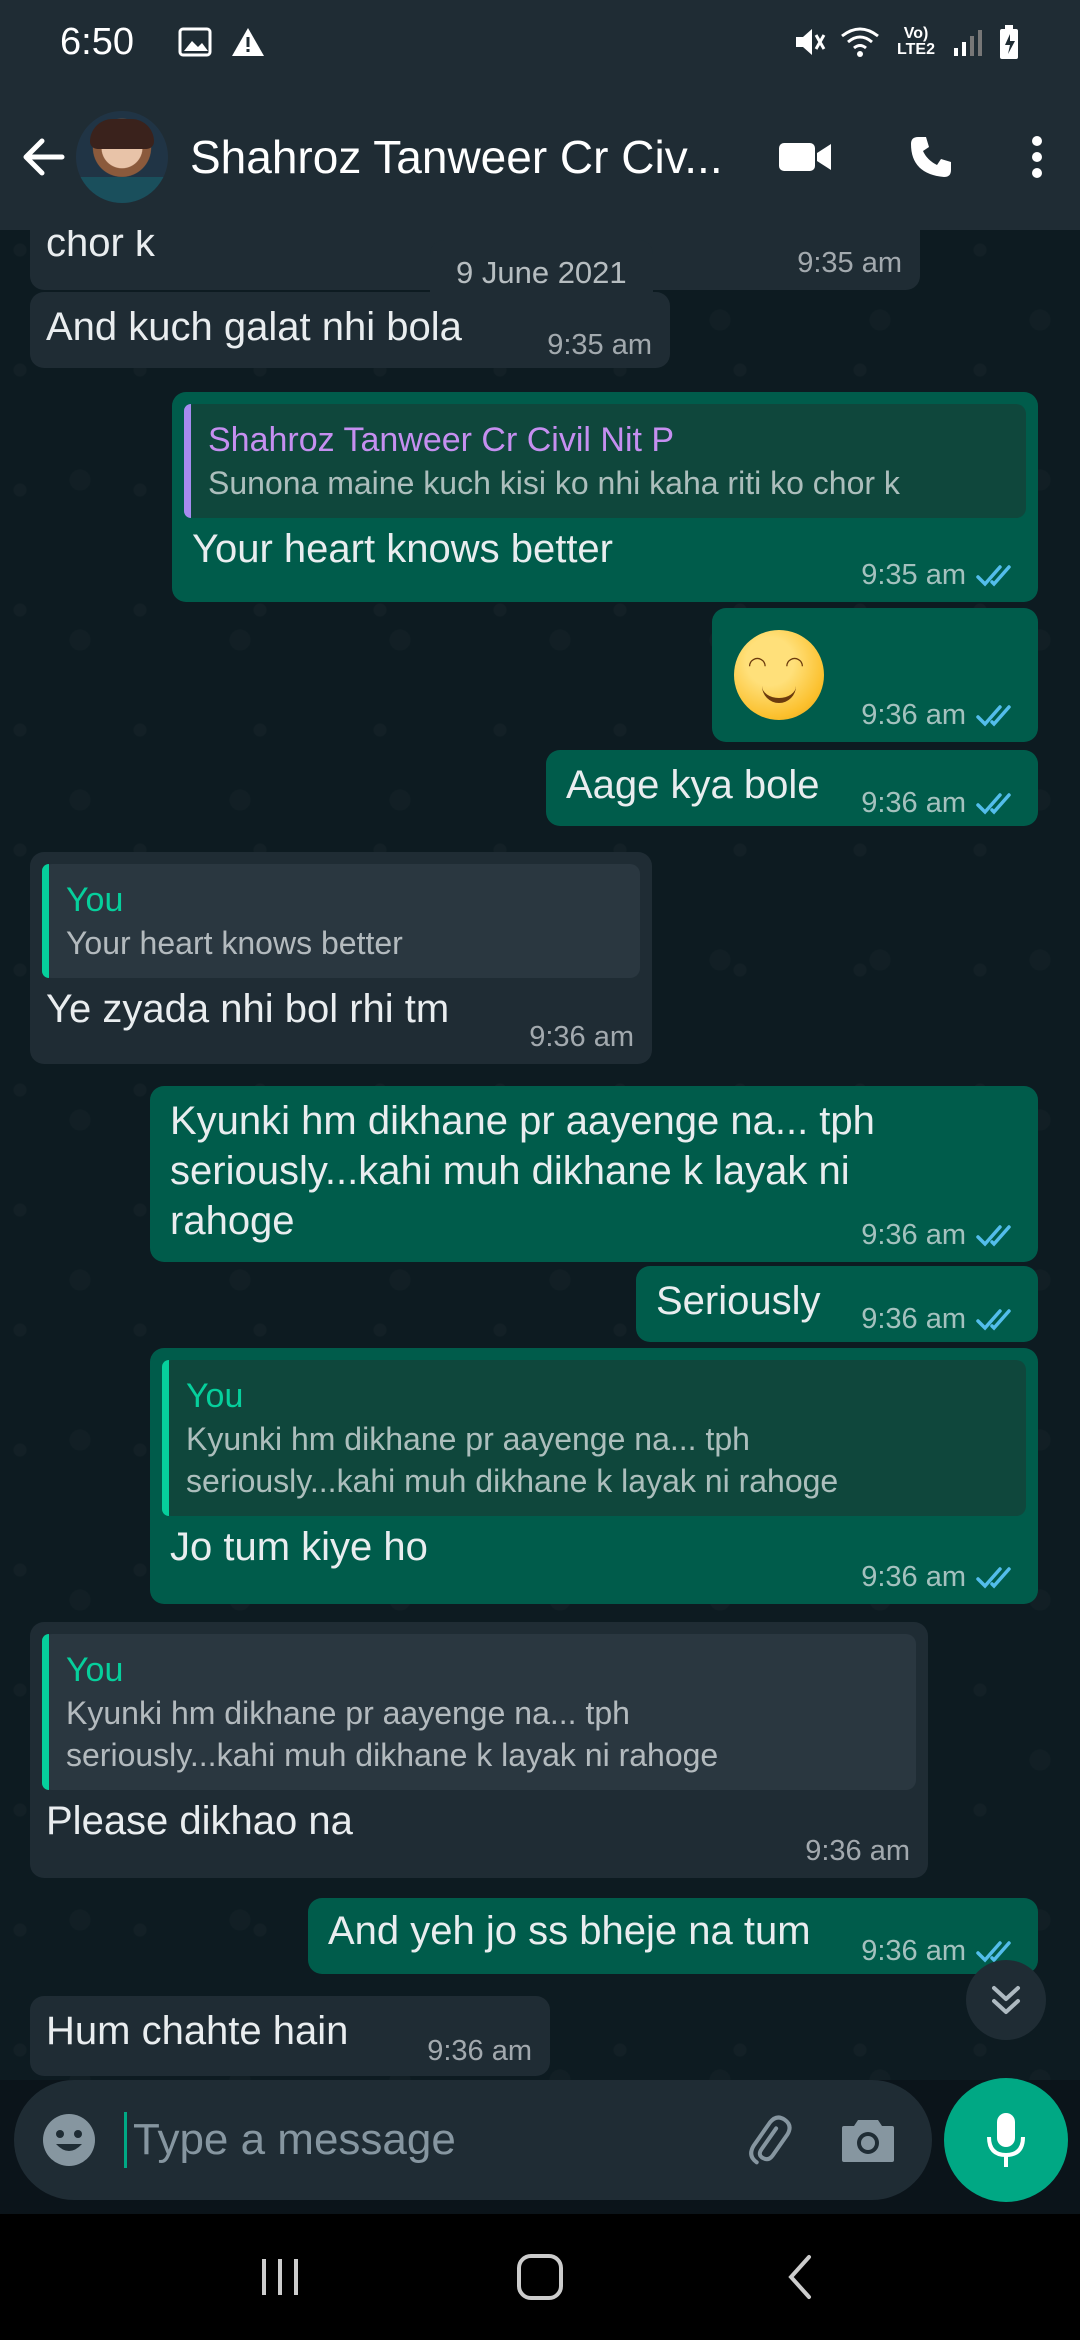 The width and height of the screenshot is (1080, 2340). I want to click on emoji-icon, so click(69, 2140).